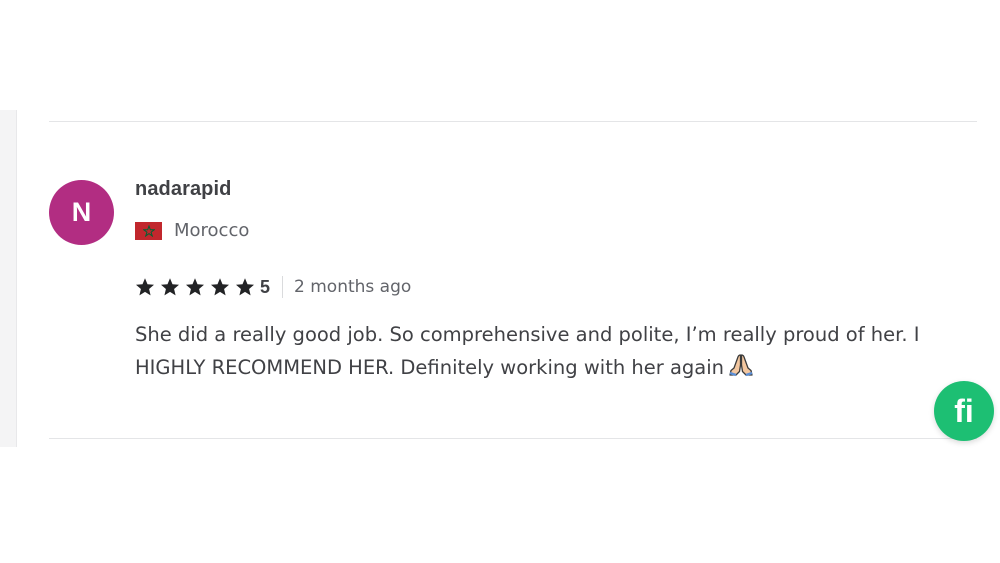  Describe the element at coordinates (183, 189) in the screenshot. I see `reviewer-username: nadarapid` at that location.